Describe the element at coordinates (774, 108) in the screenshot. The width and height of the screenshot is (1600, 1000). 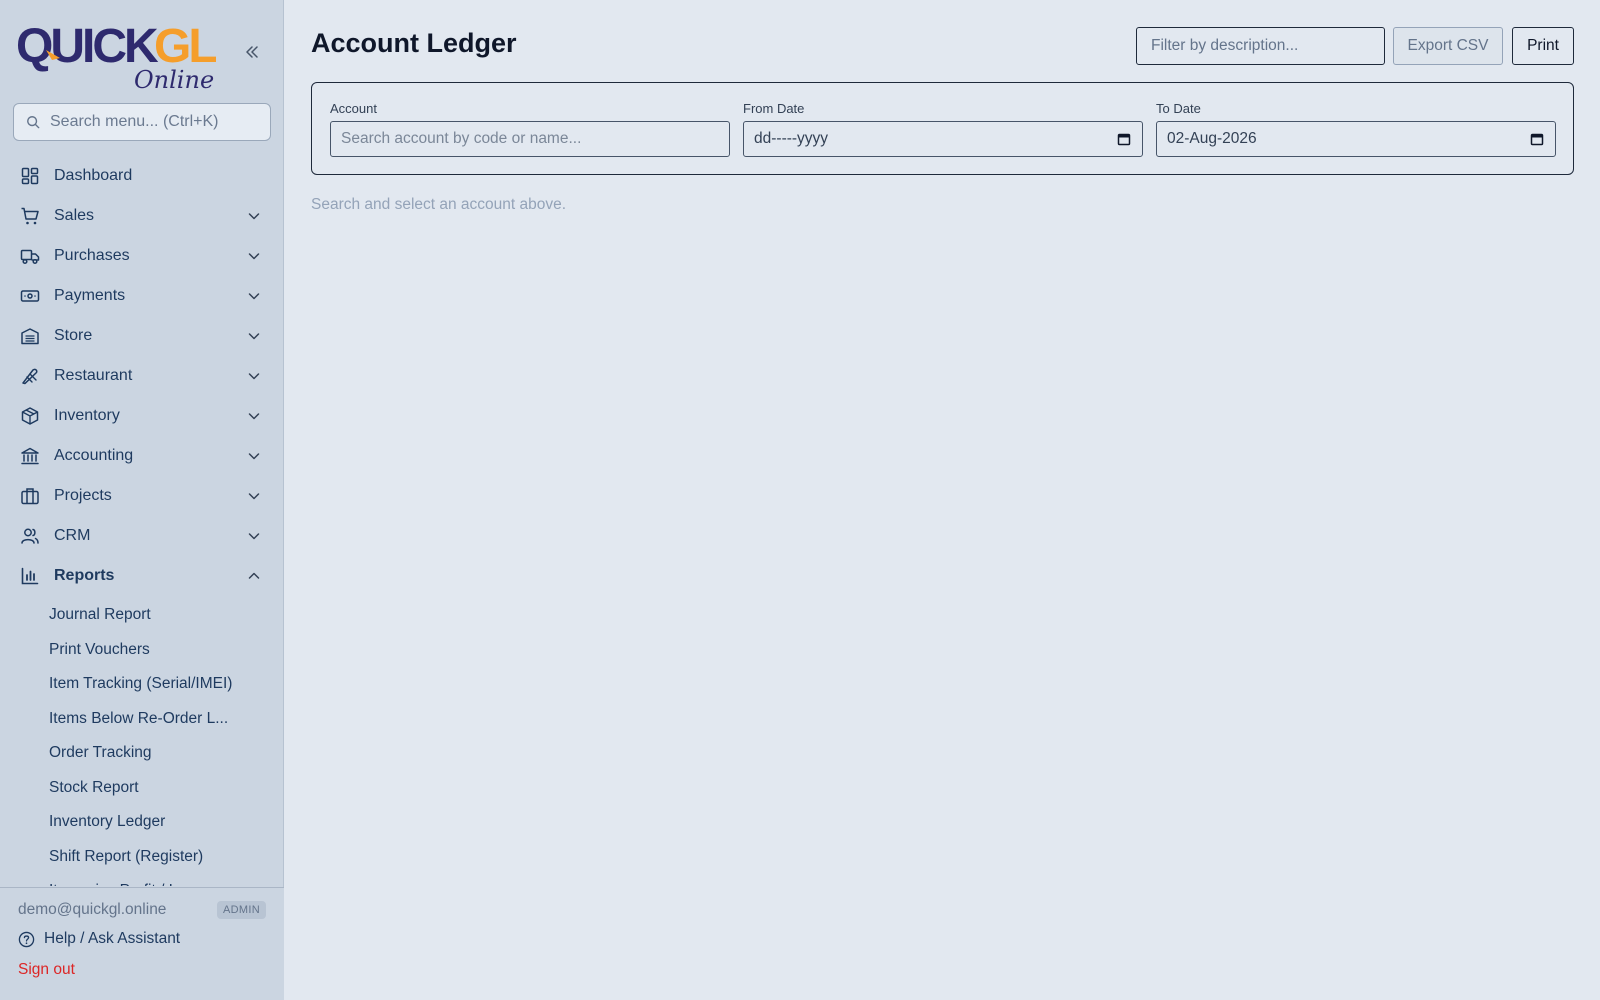
I see `from-date-label: From Date` at that location.